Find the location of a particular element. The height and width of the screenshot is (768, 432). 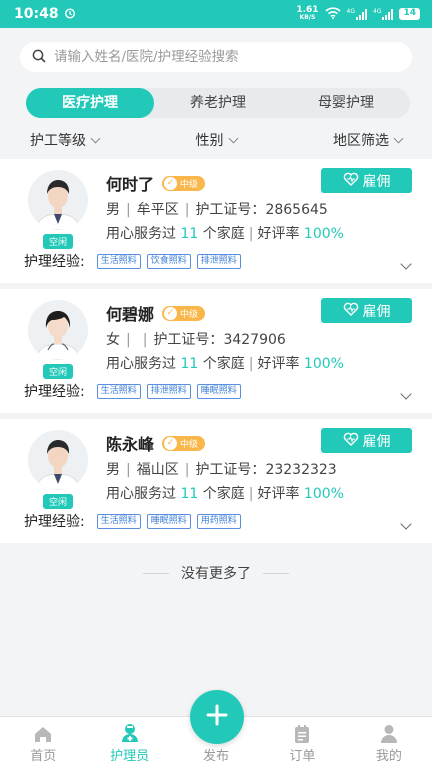

home-icon is located at coordinates (43, 732).